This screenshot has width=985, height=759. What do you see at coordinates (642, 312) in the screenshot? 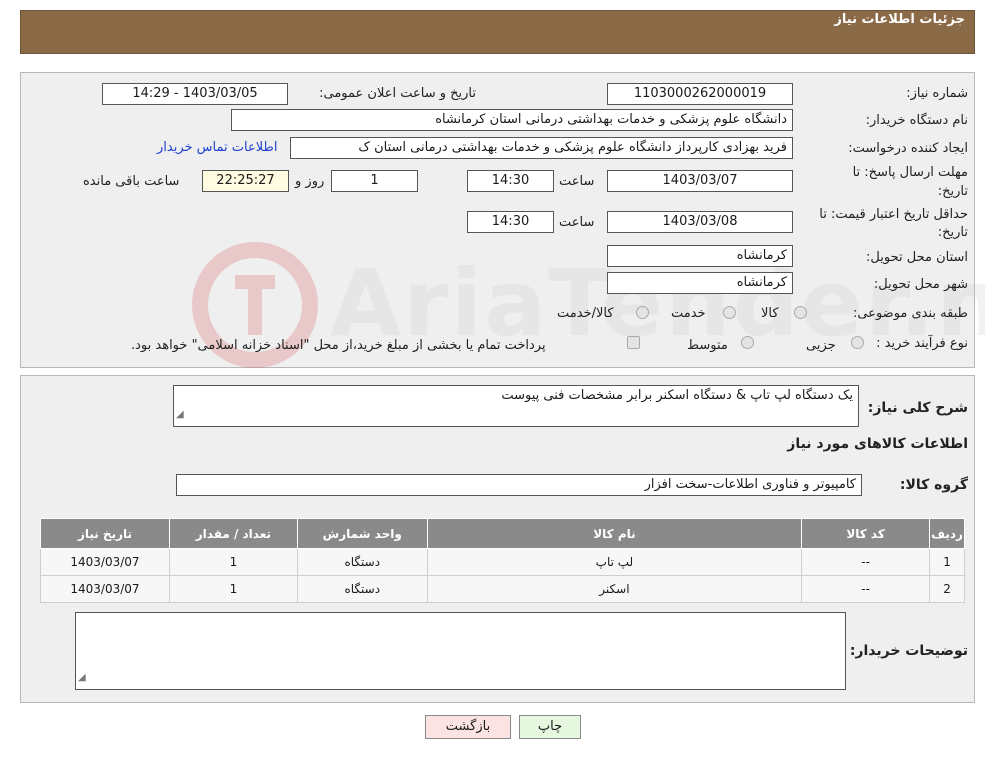
I see `category-goods-service-radio` at bounding box center [642, 312].